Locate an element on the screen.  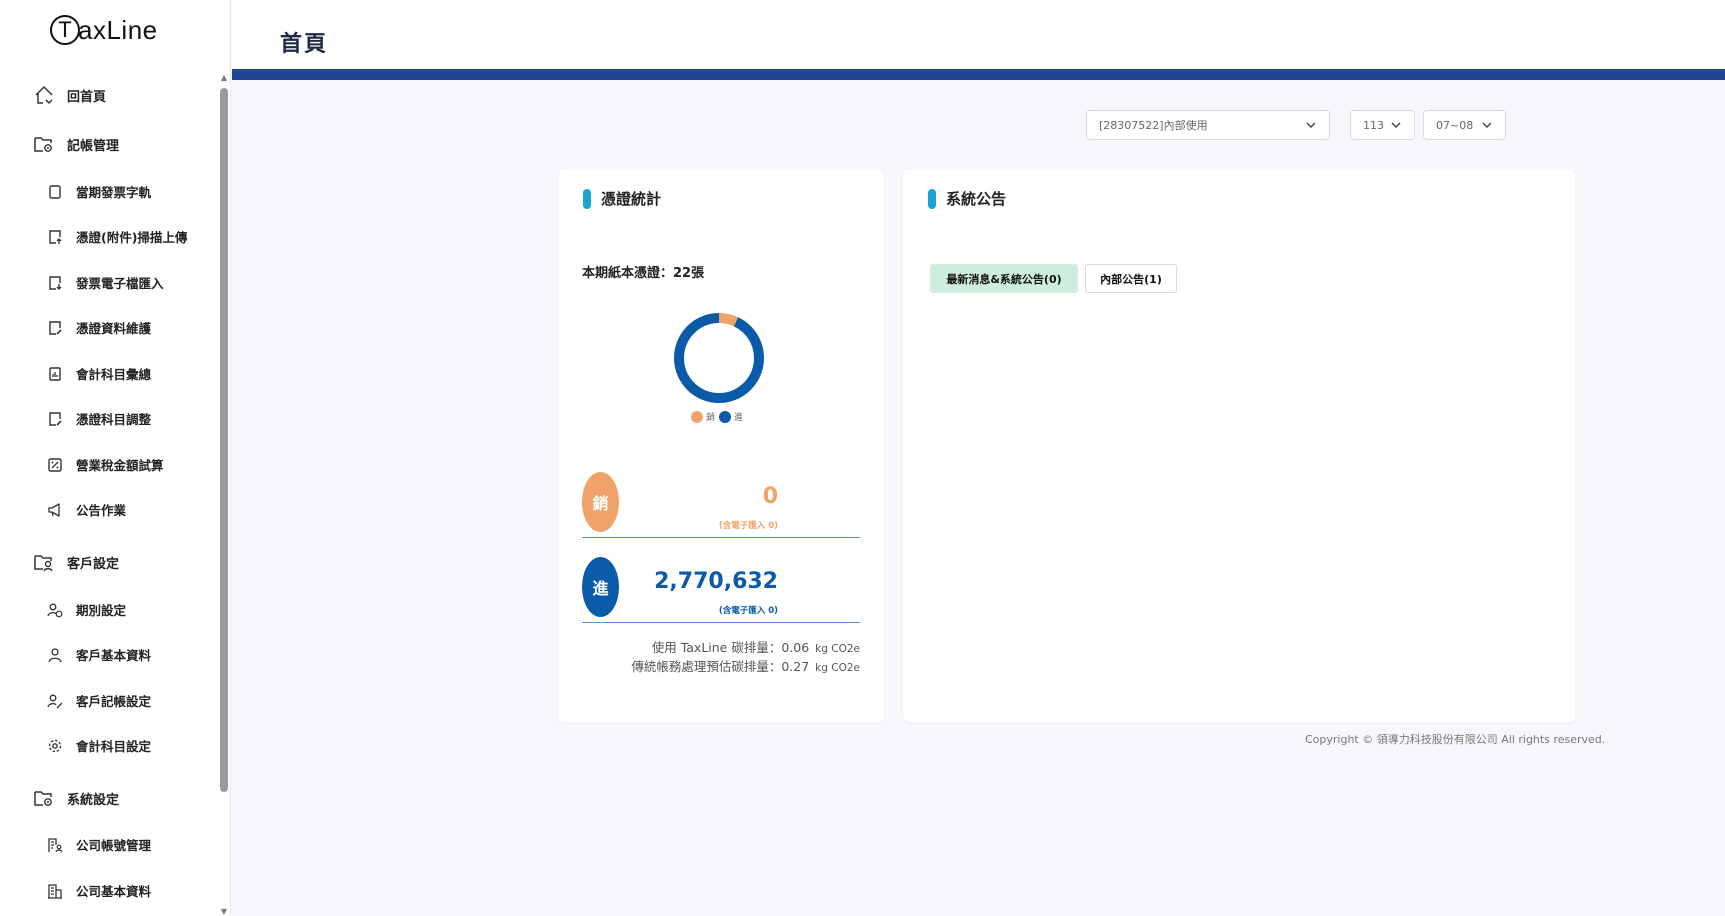
sidebar-item-12: 客戶基本資料 is located at coordinates (98, 654).